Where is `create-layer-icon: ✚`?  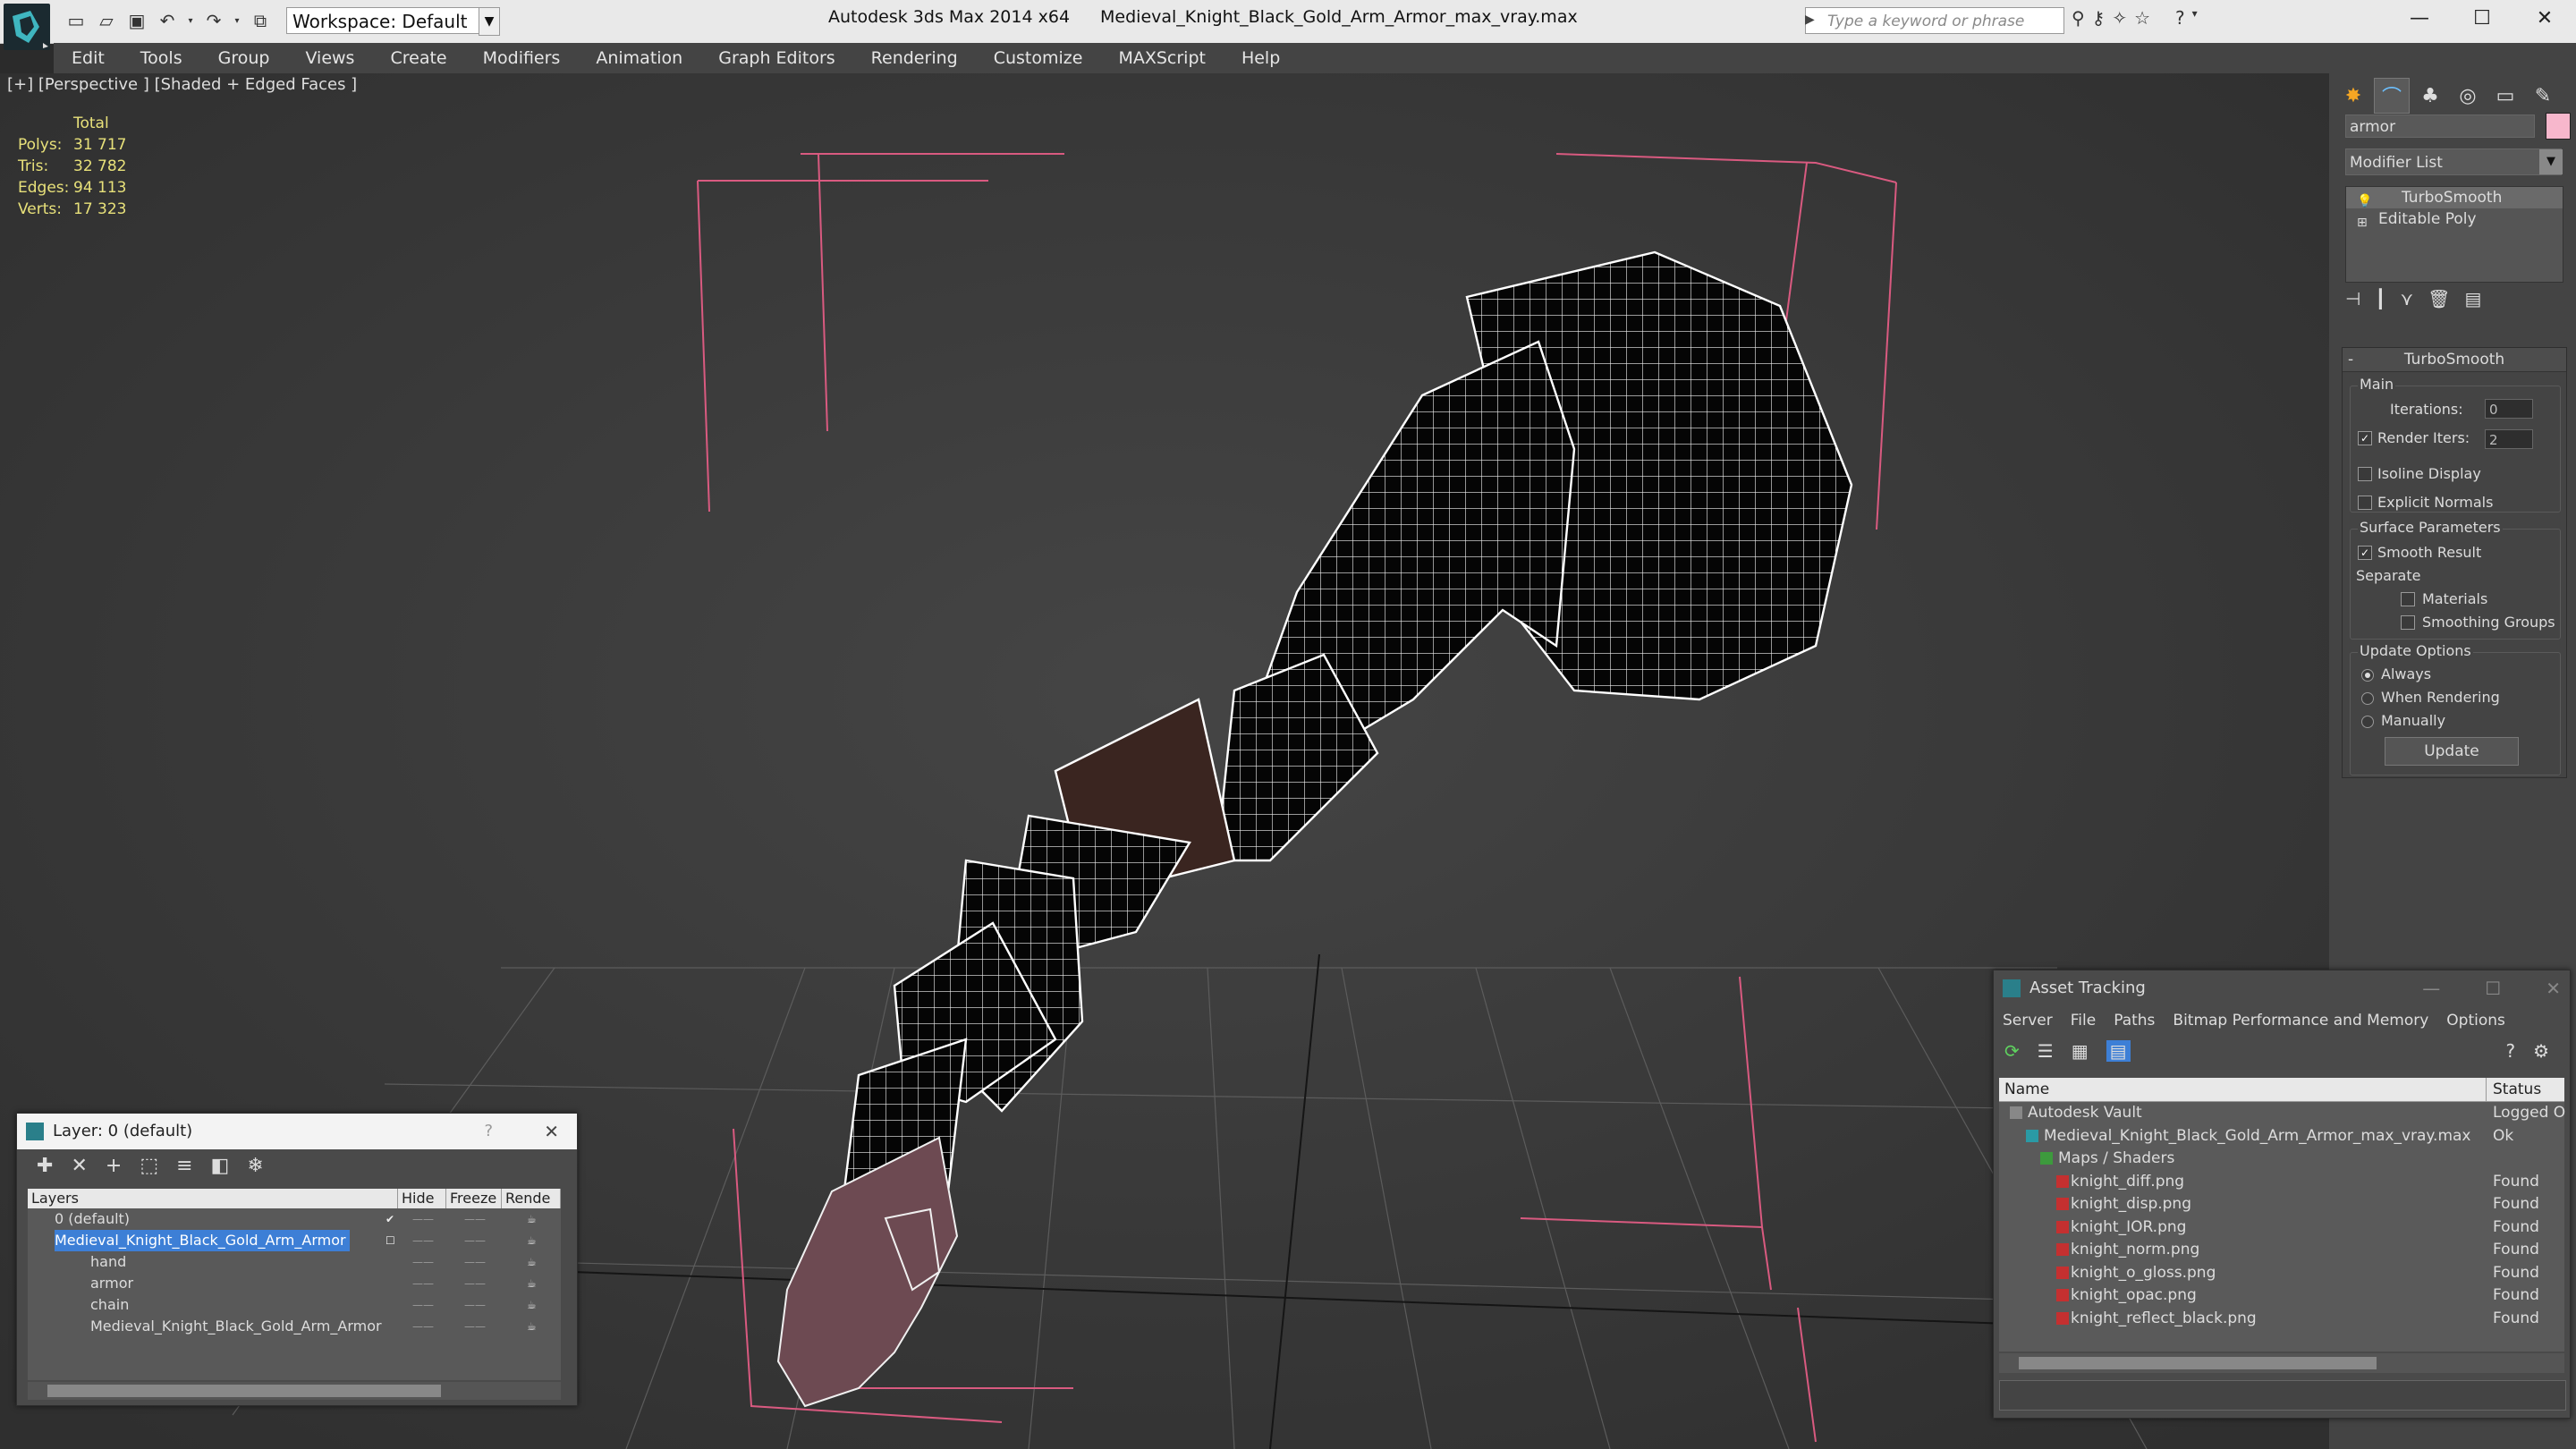 create-layer-icon: ✚ is located at coordinates (45, 1166).